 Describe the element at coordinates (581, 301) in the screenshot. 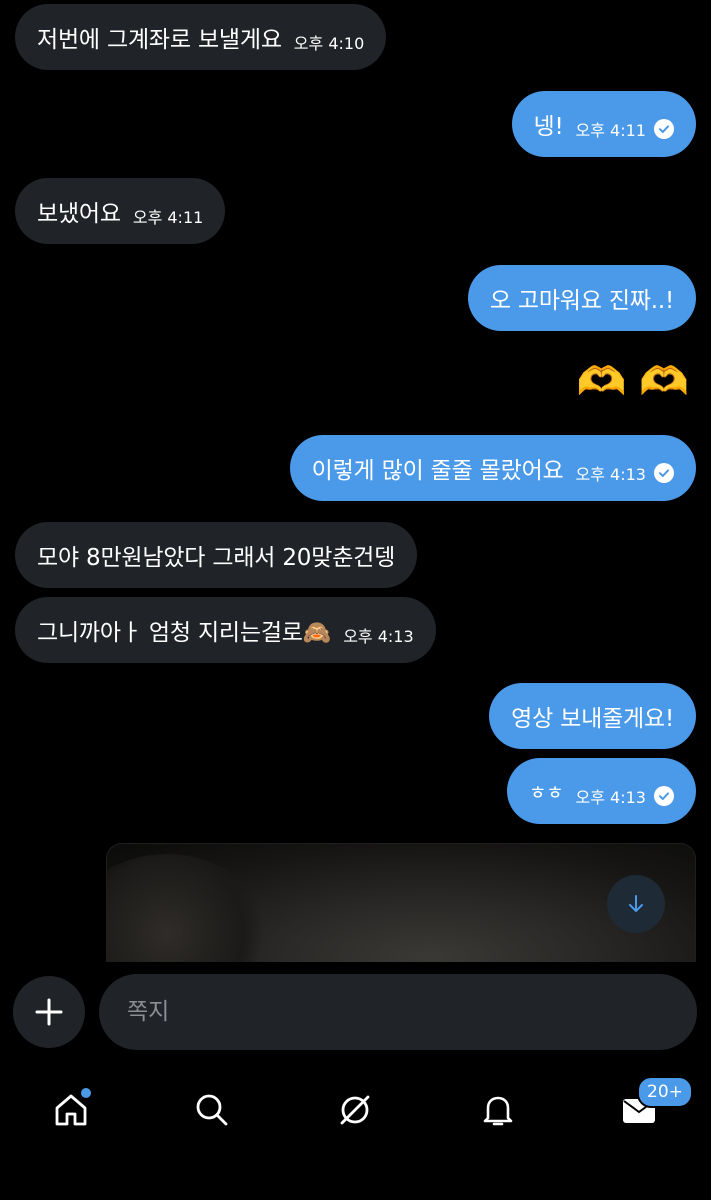

I see `message-text: 오 고마워요 진짜..!` at that location.